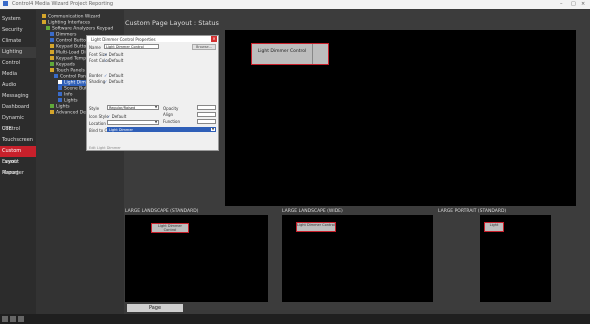 This screenshot has height=324, width=590. I want to click on opacity-label: Opacity, so click(171, 108).